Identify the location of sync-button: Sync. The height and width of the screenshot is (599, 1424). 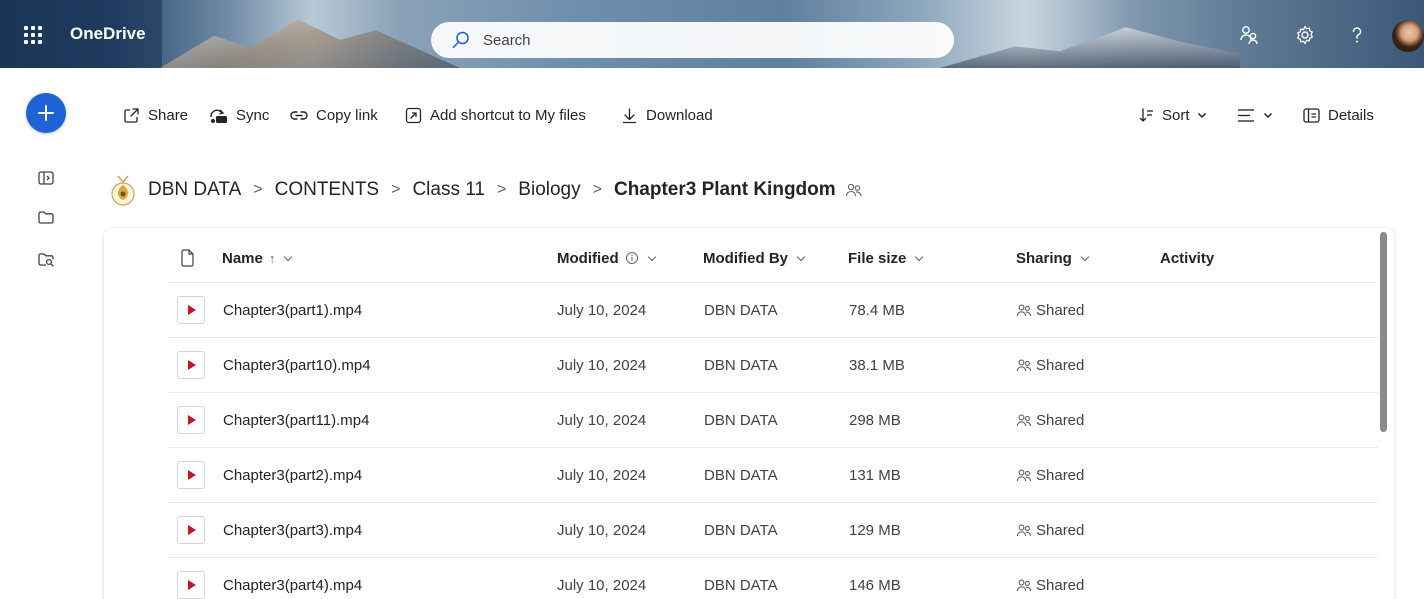
(238, 115).